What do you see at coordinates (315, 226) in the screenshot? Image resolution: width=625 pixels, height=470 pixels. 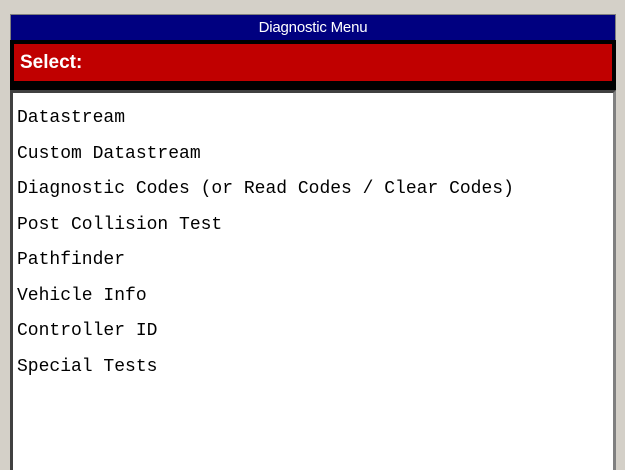 I see `menu-item-post-collision-test: Post Collision Test` at bounding box center [315, 226].